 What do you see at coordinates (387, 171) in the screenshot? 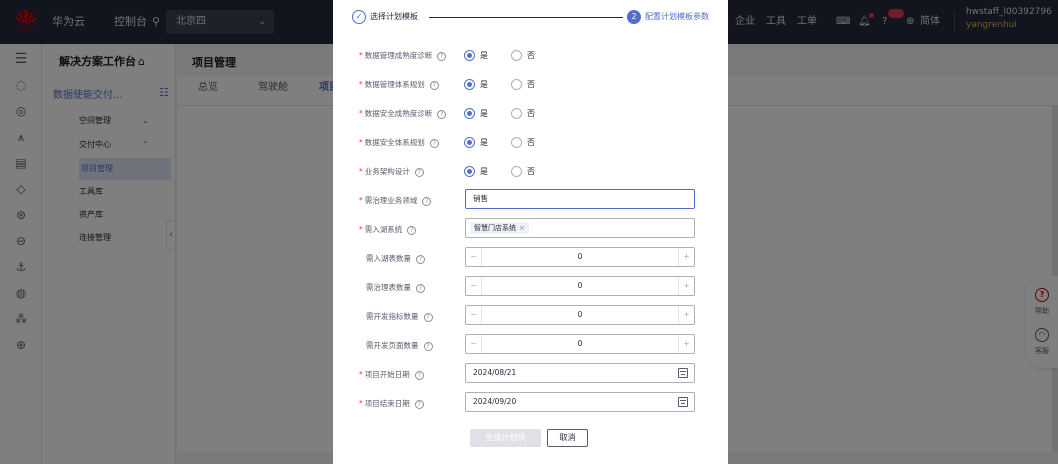
I see `field-label-text: 业务架构设计` at bounding box center [387, 171].